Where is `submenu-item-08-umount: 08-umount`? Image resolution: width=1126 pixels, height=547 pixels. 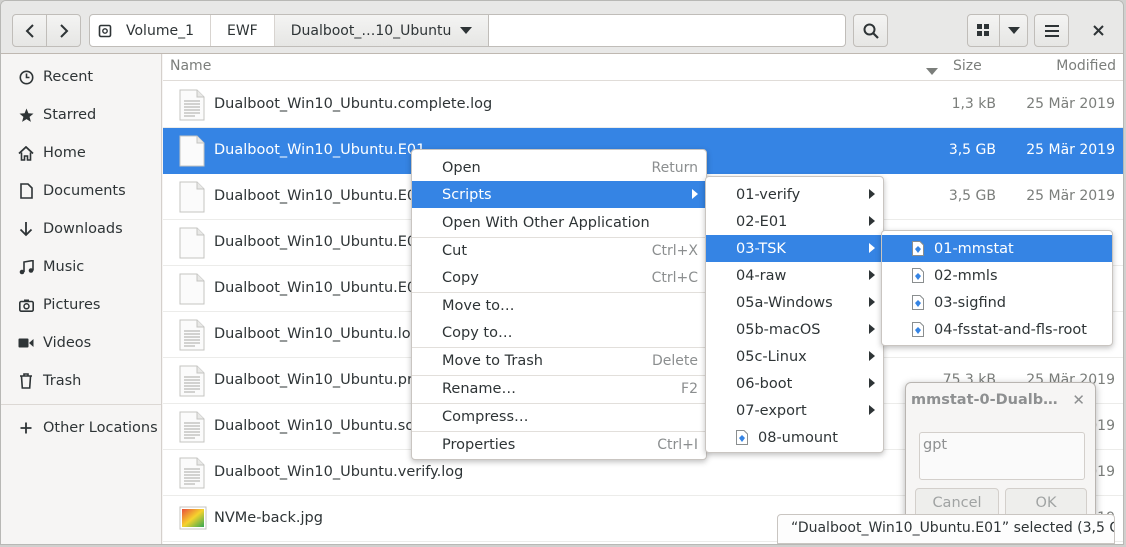
submenu-item-08-umount: 08-umount is located at coordinates (794, 437).